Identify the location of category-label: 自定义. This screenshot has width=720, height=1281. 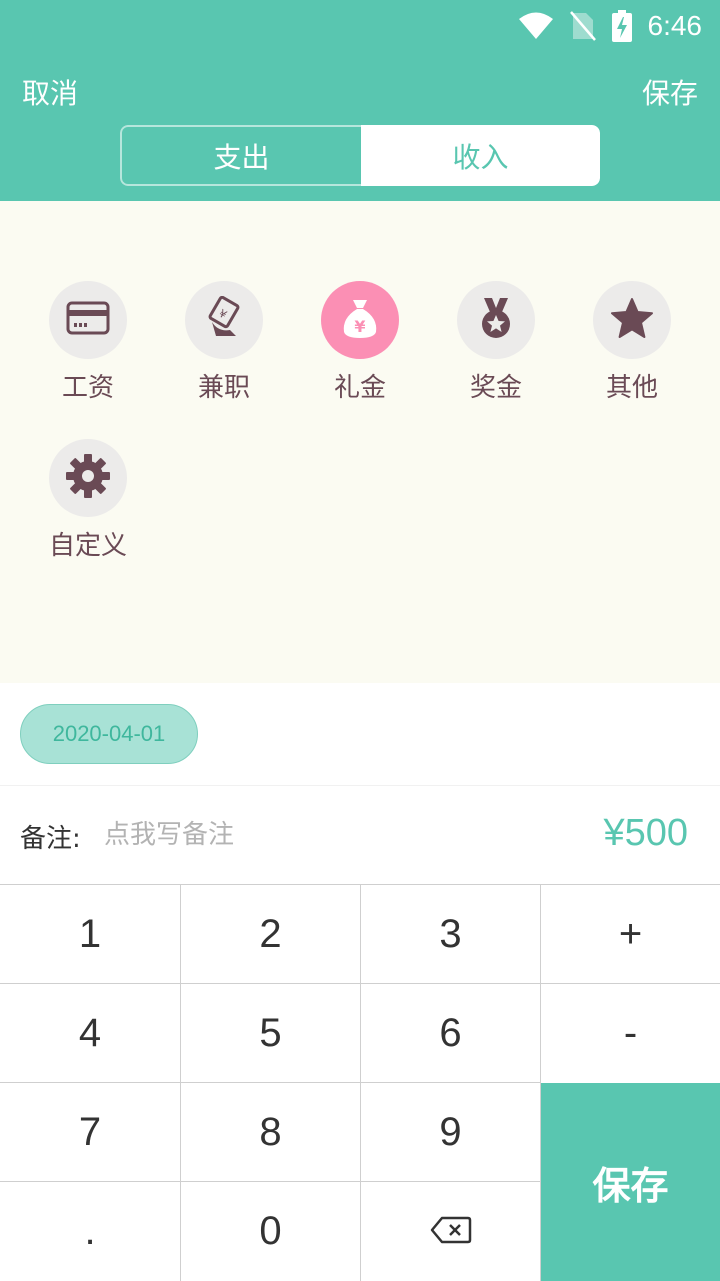
(88, 543).